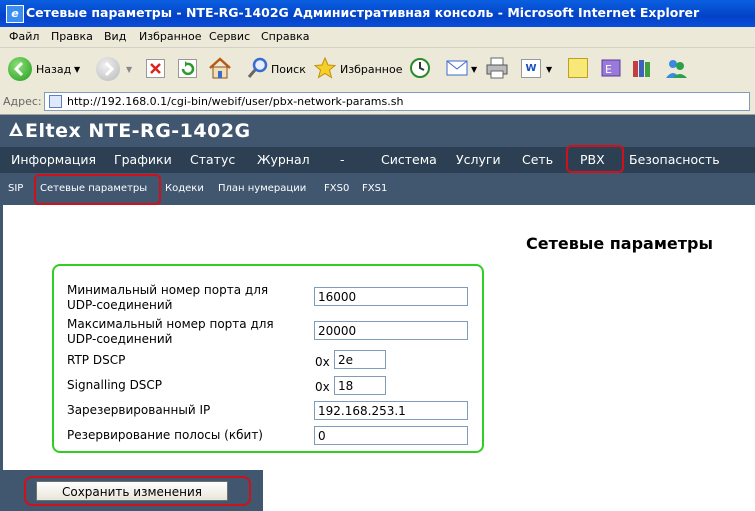  What do you see at coordinates (336, 188) in the screenshot?
I see `subnav-fxs0: FXS0` at bounding box center [336, 188].